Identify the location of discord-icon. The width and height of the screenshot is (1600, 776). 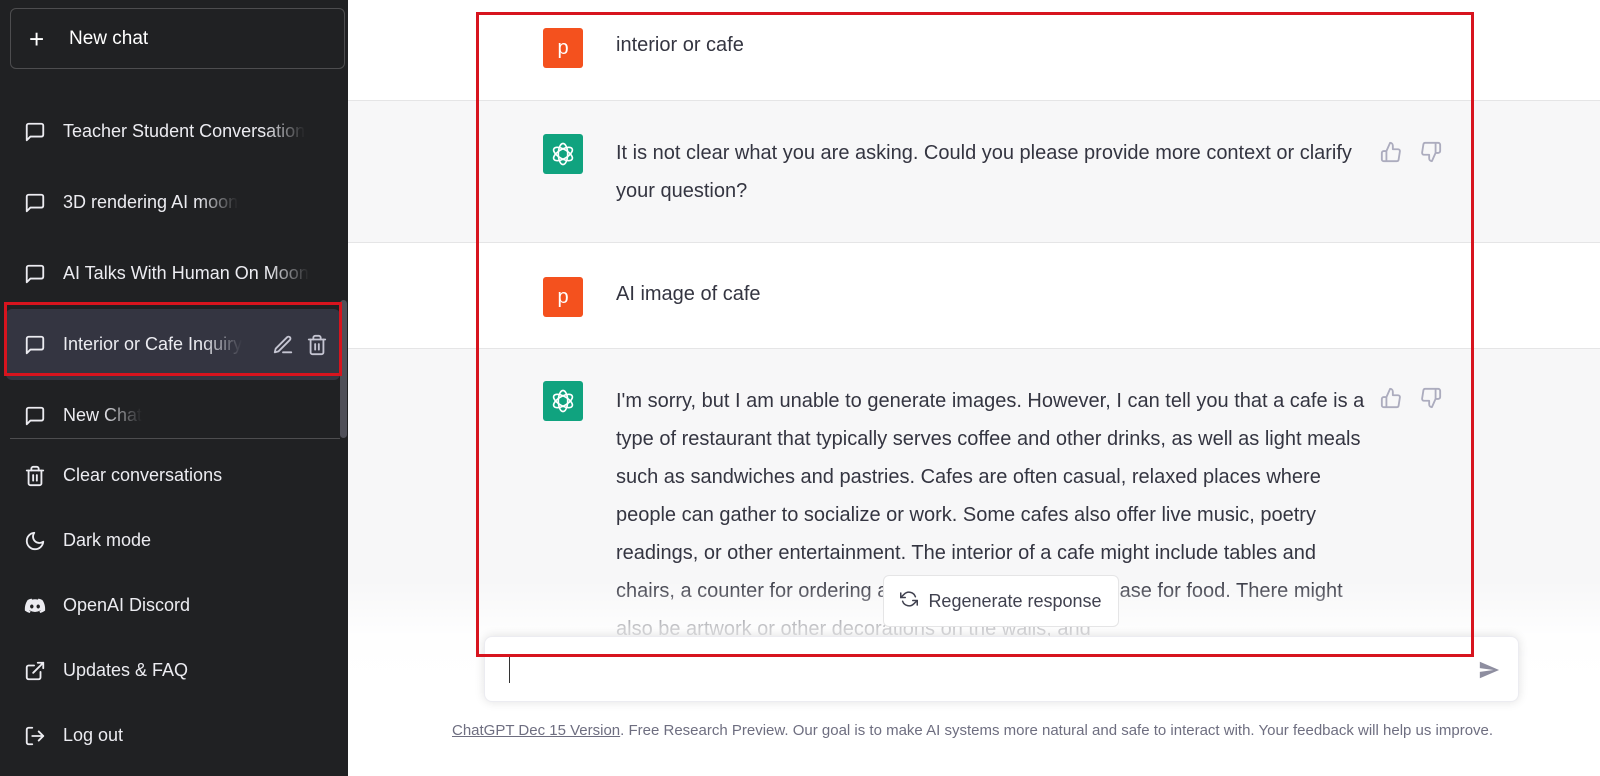
(35, 606).